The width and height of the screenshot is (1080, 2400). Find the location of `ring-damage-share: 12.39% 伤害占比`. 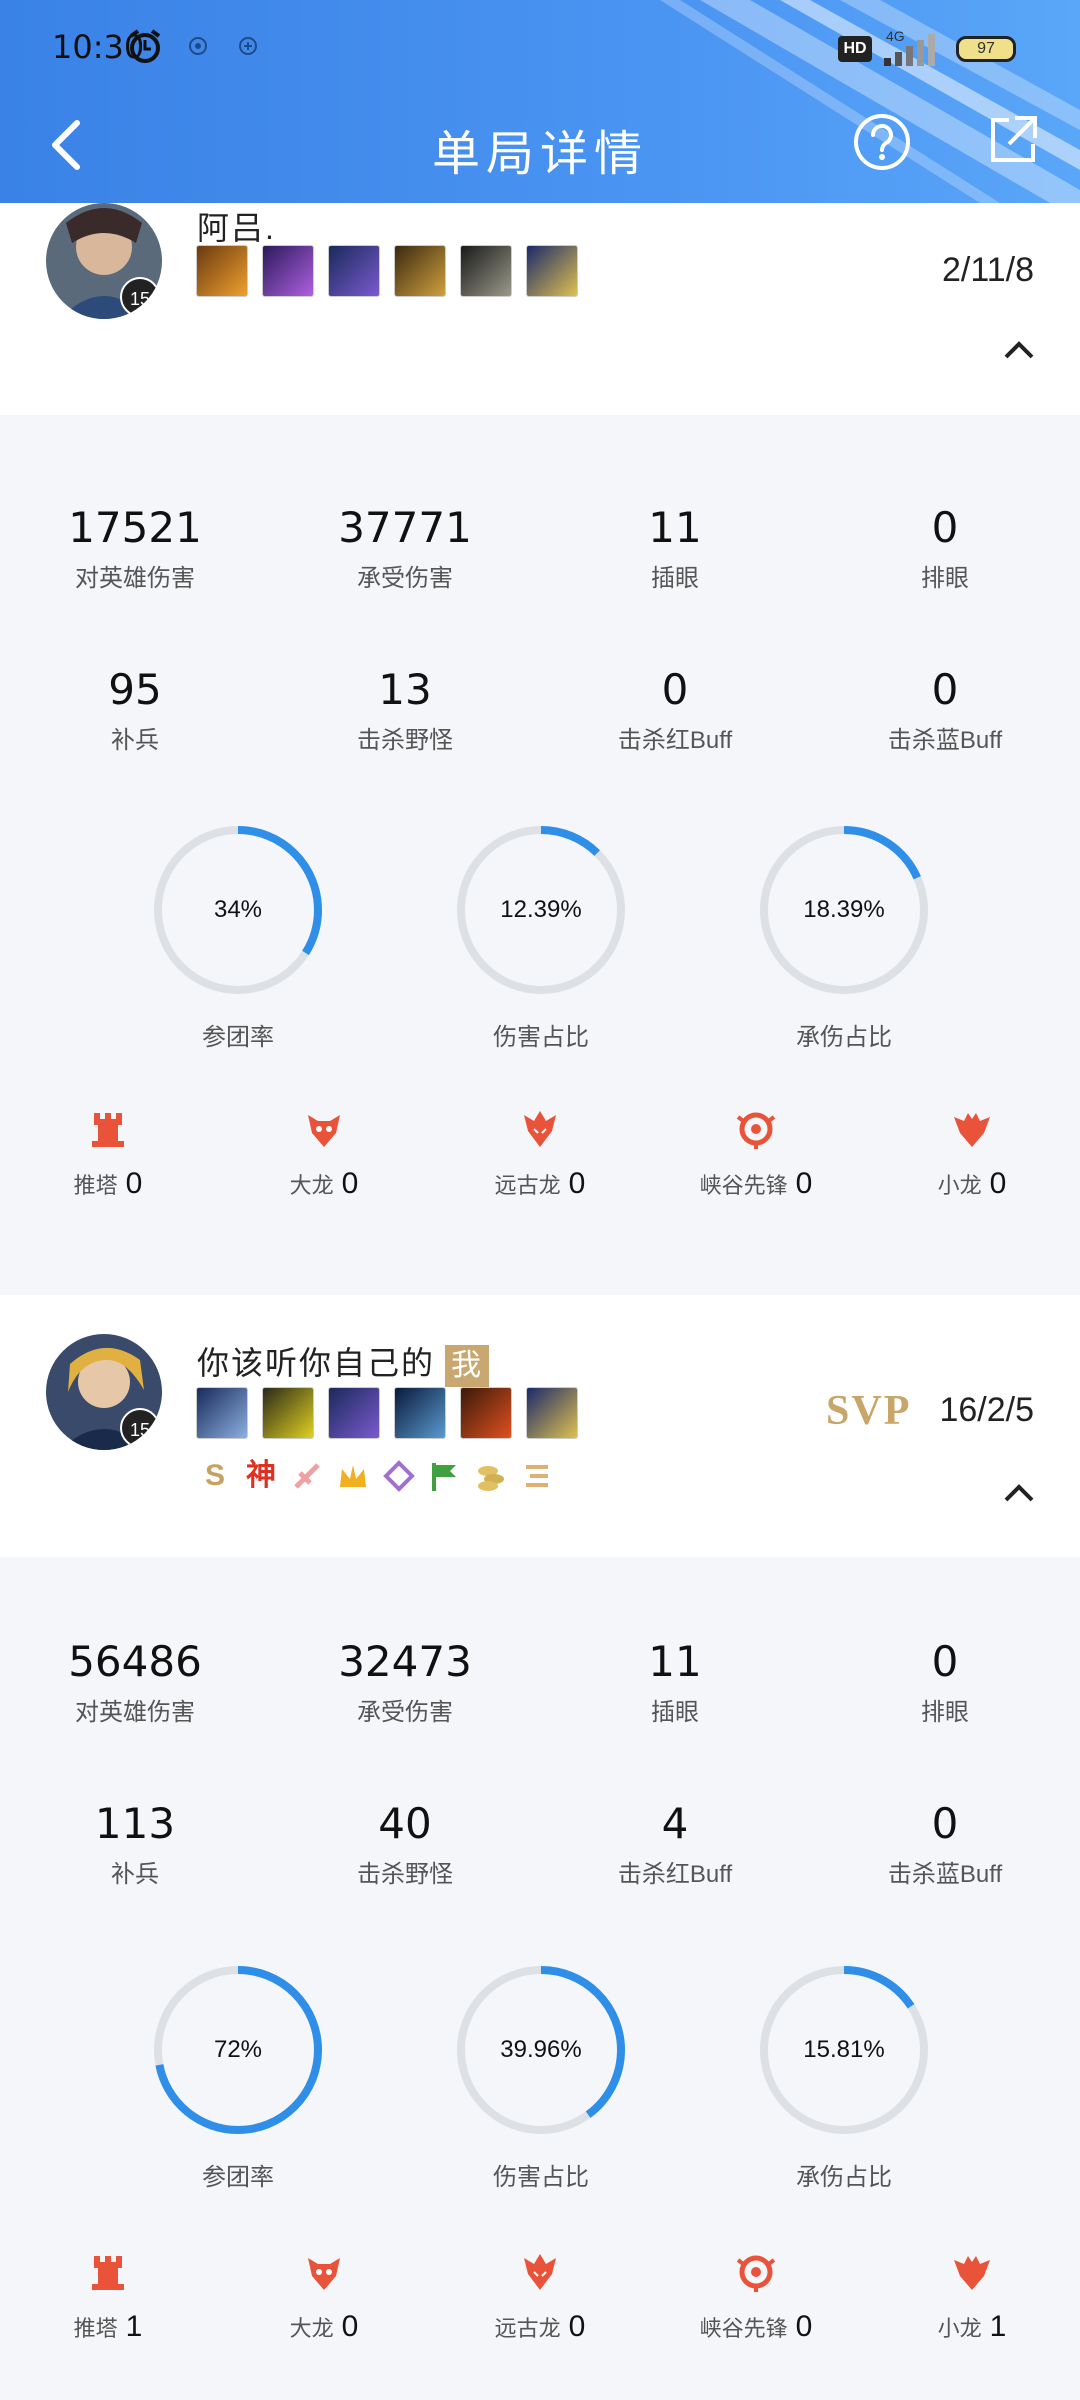

ring-damage-share: 12.39% 伤害占比 is located at coordinates (541, 936).